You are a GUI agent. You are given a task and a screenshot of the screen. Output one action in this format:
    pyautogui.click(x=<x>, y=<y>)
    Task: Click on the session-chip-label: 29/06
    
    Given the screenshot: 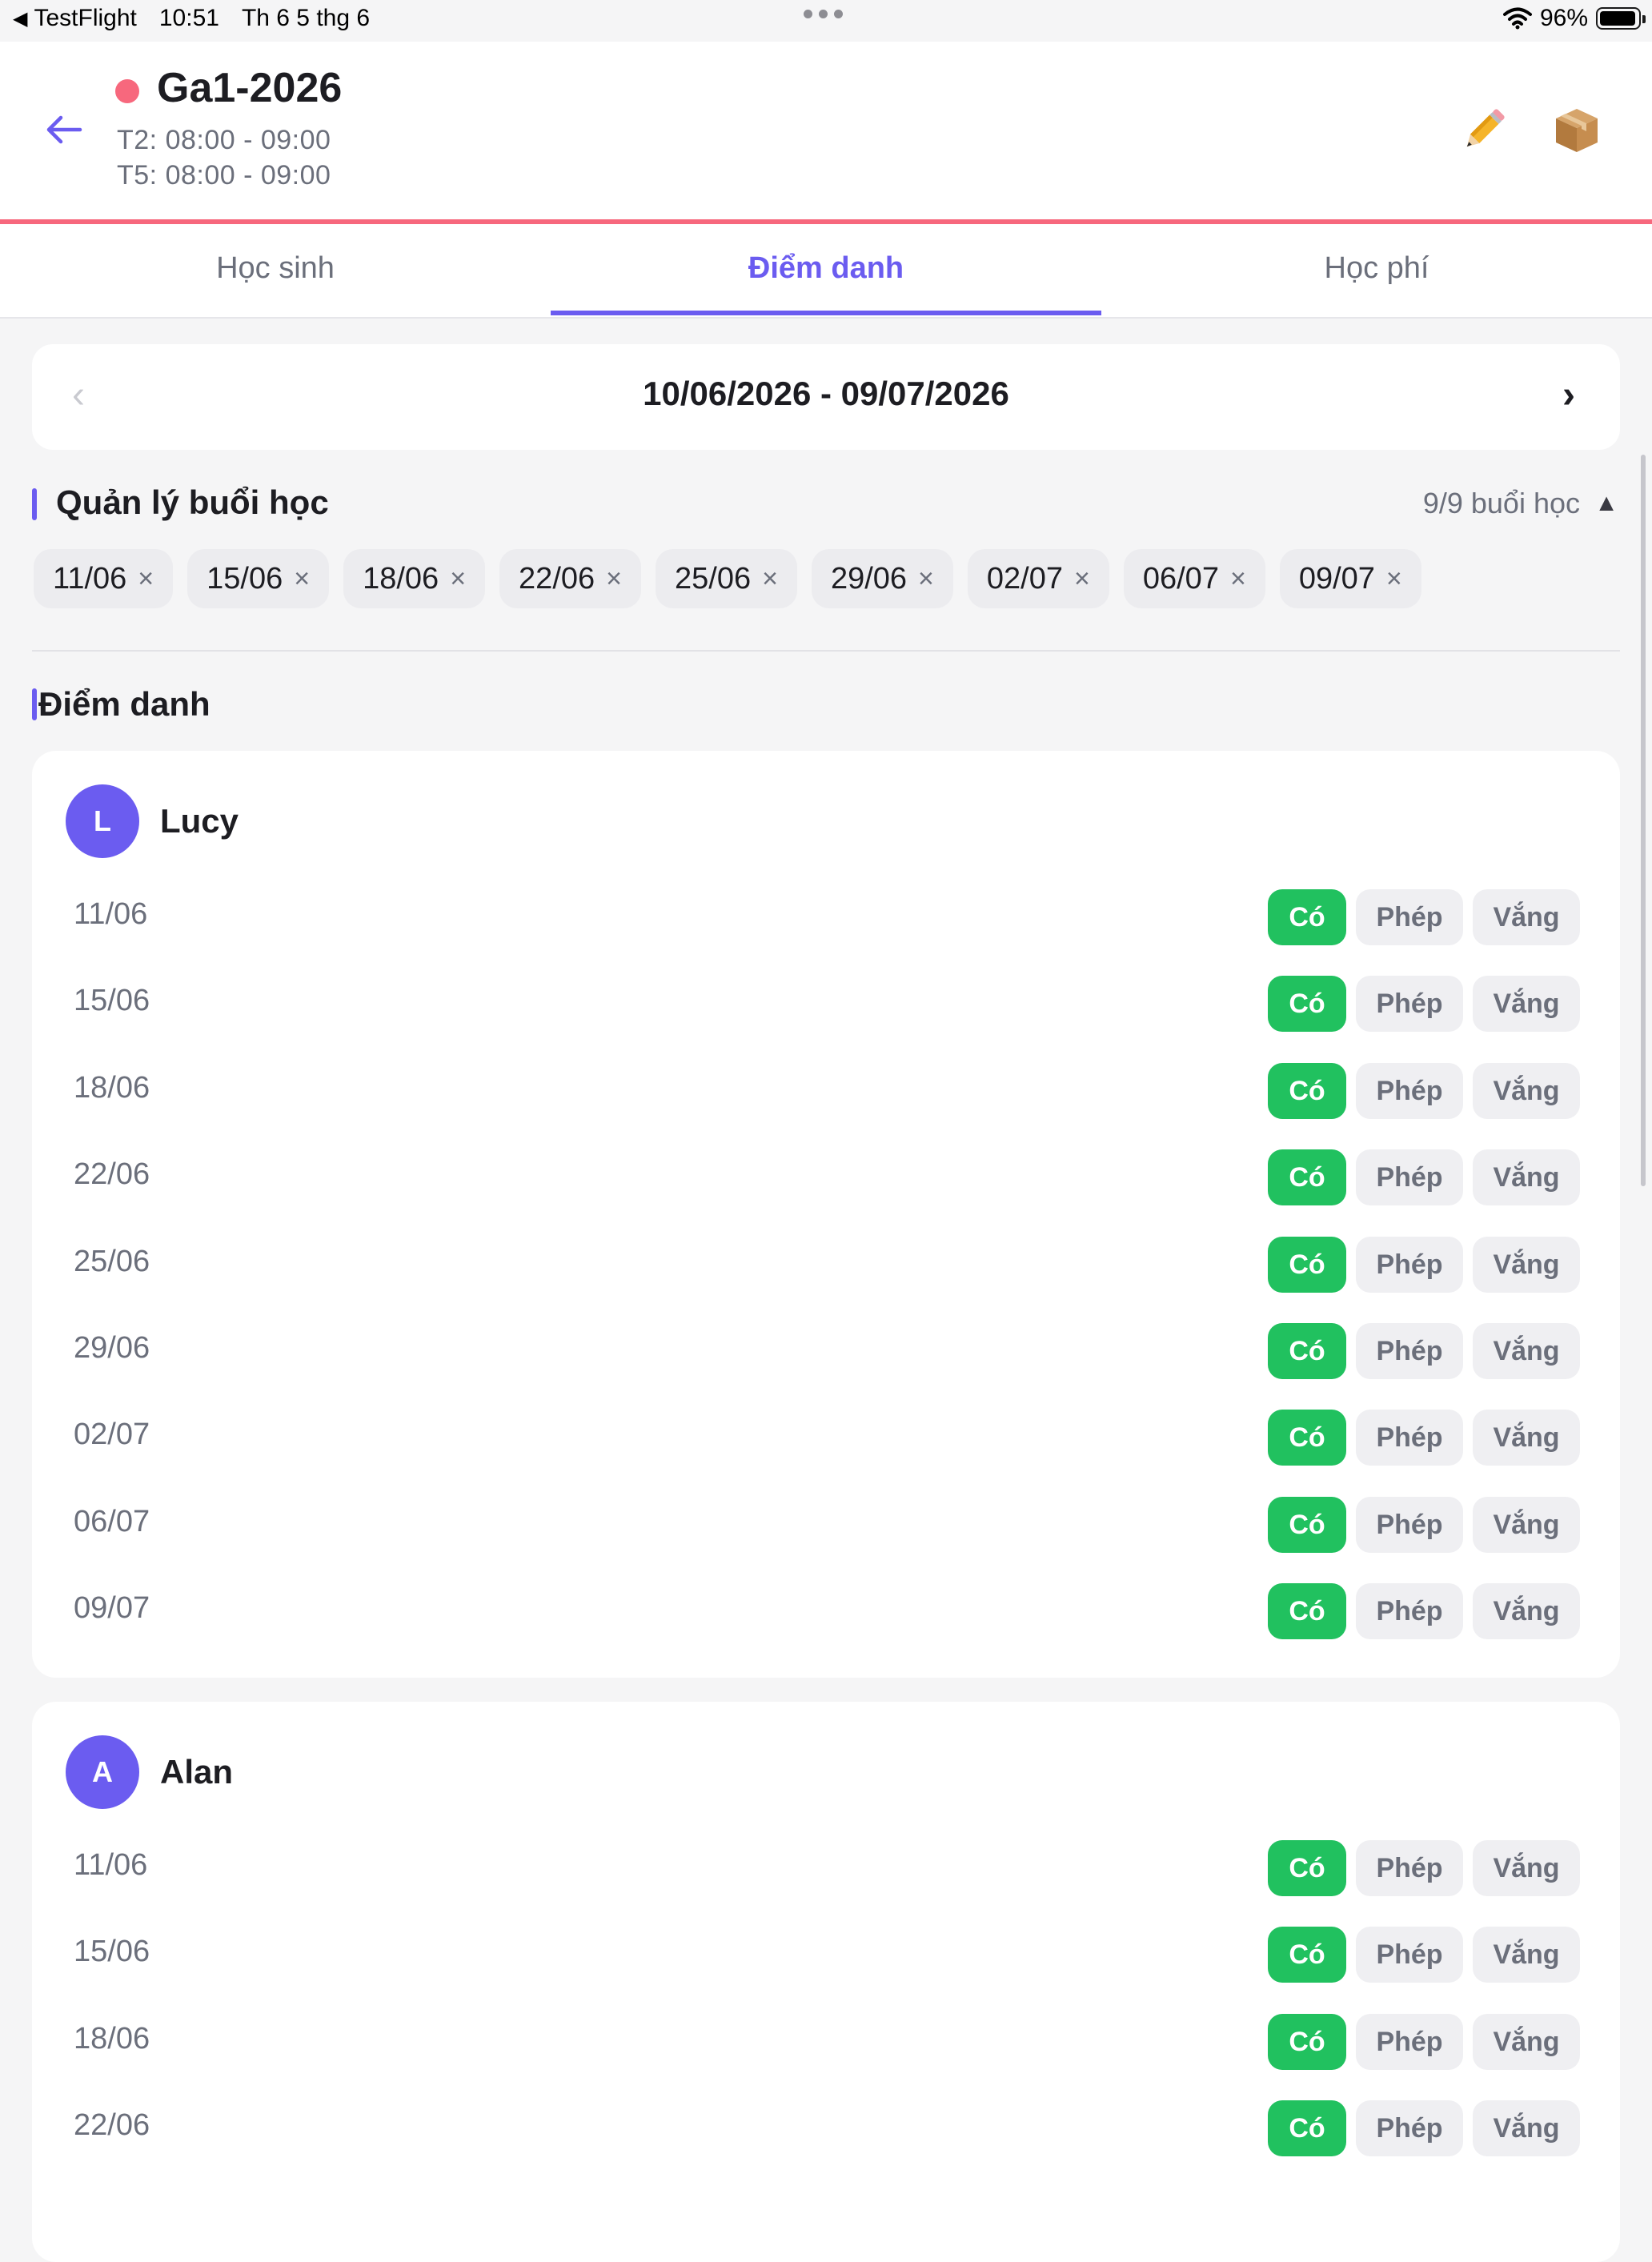 What is the action you would take?
    pyautogui.click(x=869, y=579)
    